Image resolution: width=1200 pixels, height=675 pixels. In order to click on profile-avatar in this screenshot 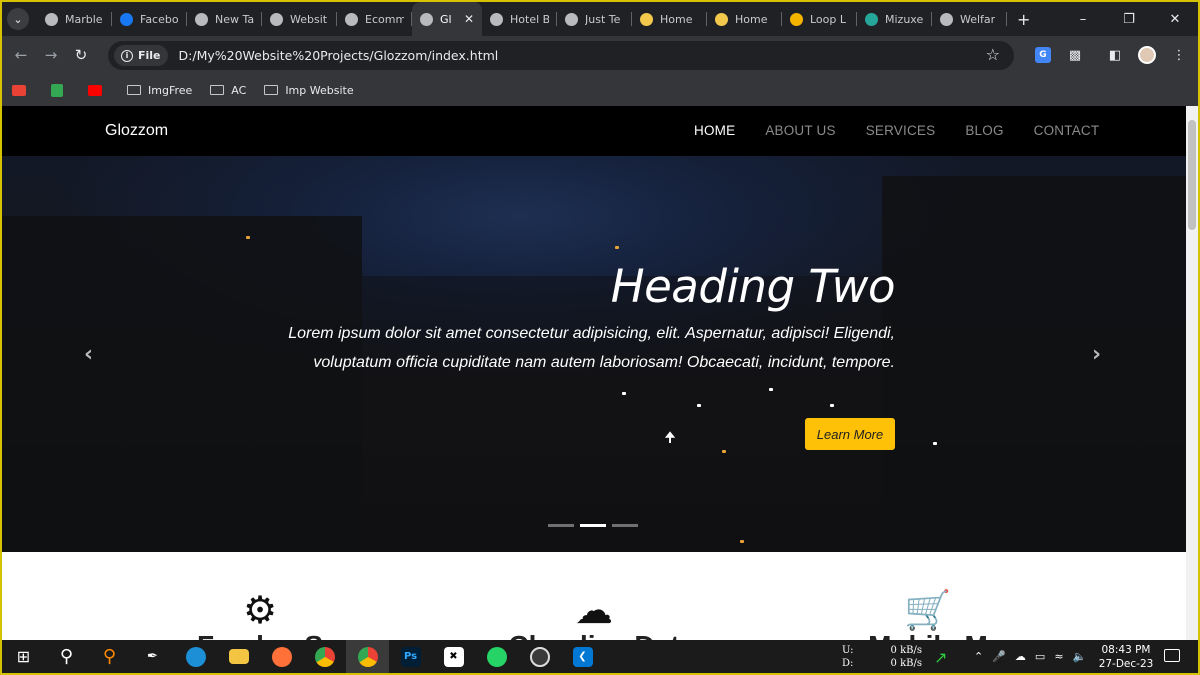, I will do `click(1147, 55)`.